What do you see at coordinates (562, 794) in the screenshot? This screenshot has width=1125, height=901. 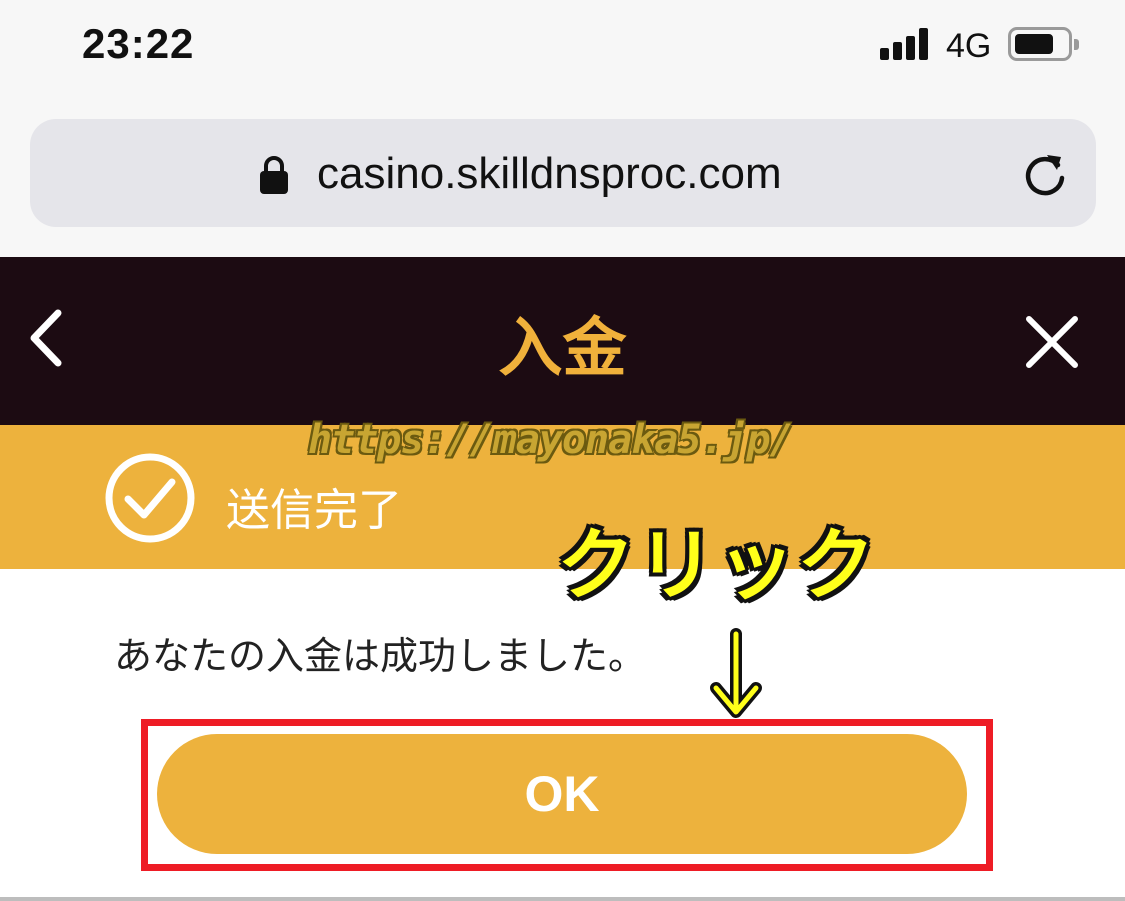 I see `ok-button: OK` at bounding box center [562, 794].